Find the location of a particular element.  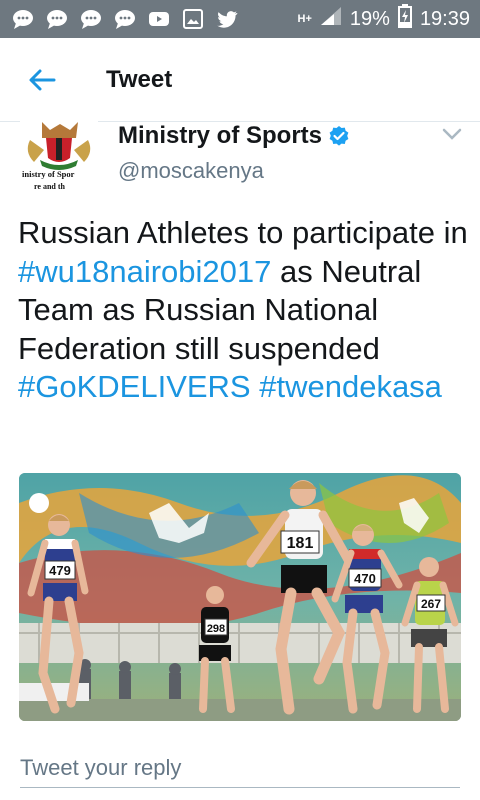

bib-number: 181 is located at coordinates (300, 543).